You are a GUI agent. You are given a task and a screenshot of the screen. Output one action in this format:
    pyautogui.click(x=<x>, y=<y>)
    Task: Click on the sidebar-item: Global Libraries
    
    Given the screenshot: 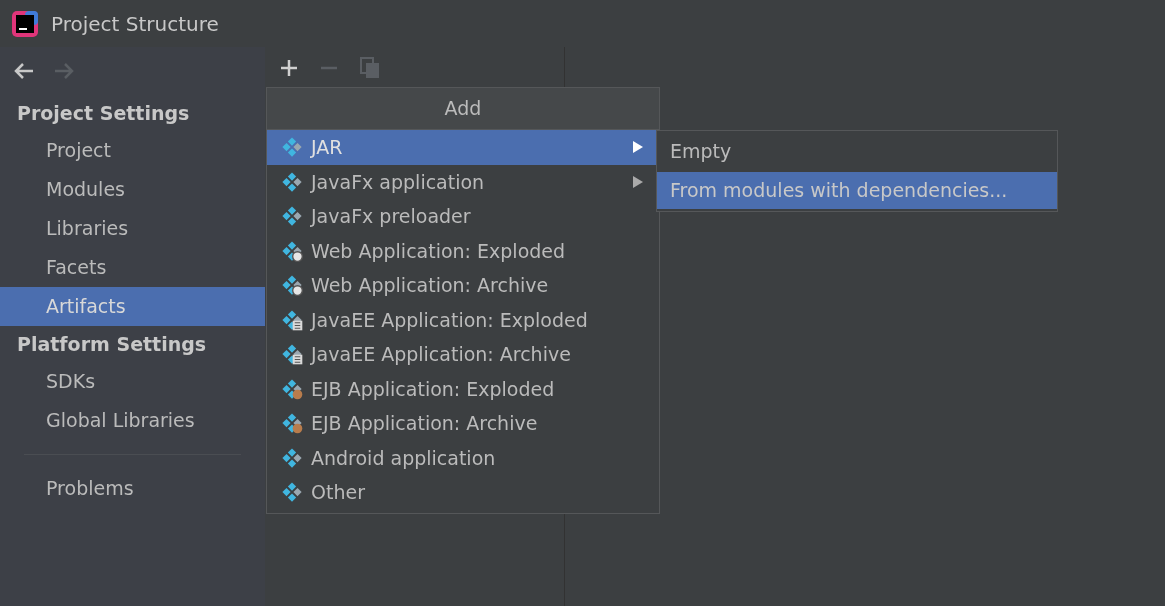 What is the action you would take?
    pyautogui.click(x=132, y=420)
    